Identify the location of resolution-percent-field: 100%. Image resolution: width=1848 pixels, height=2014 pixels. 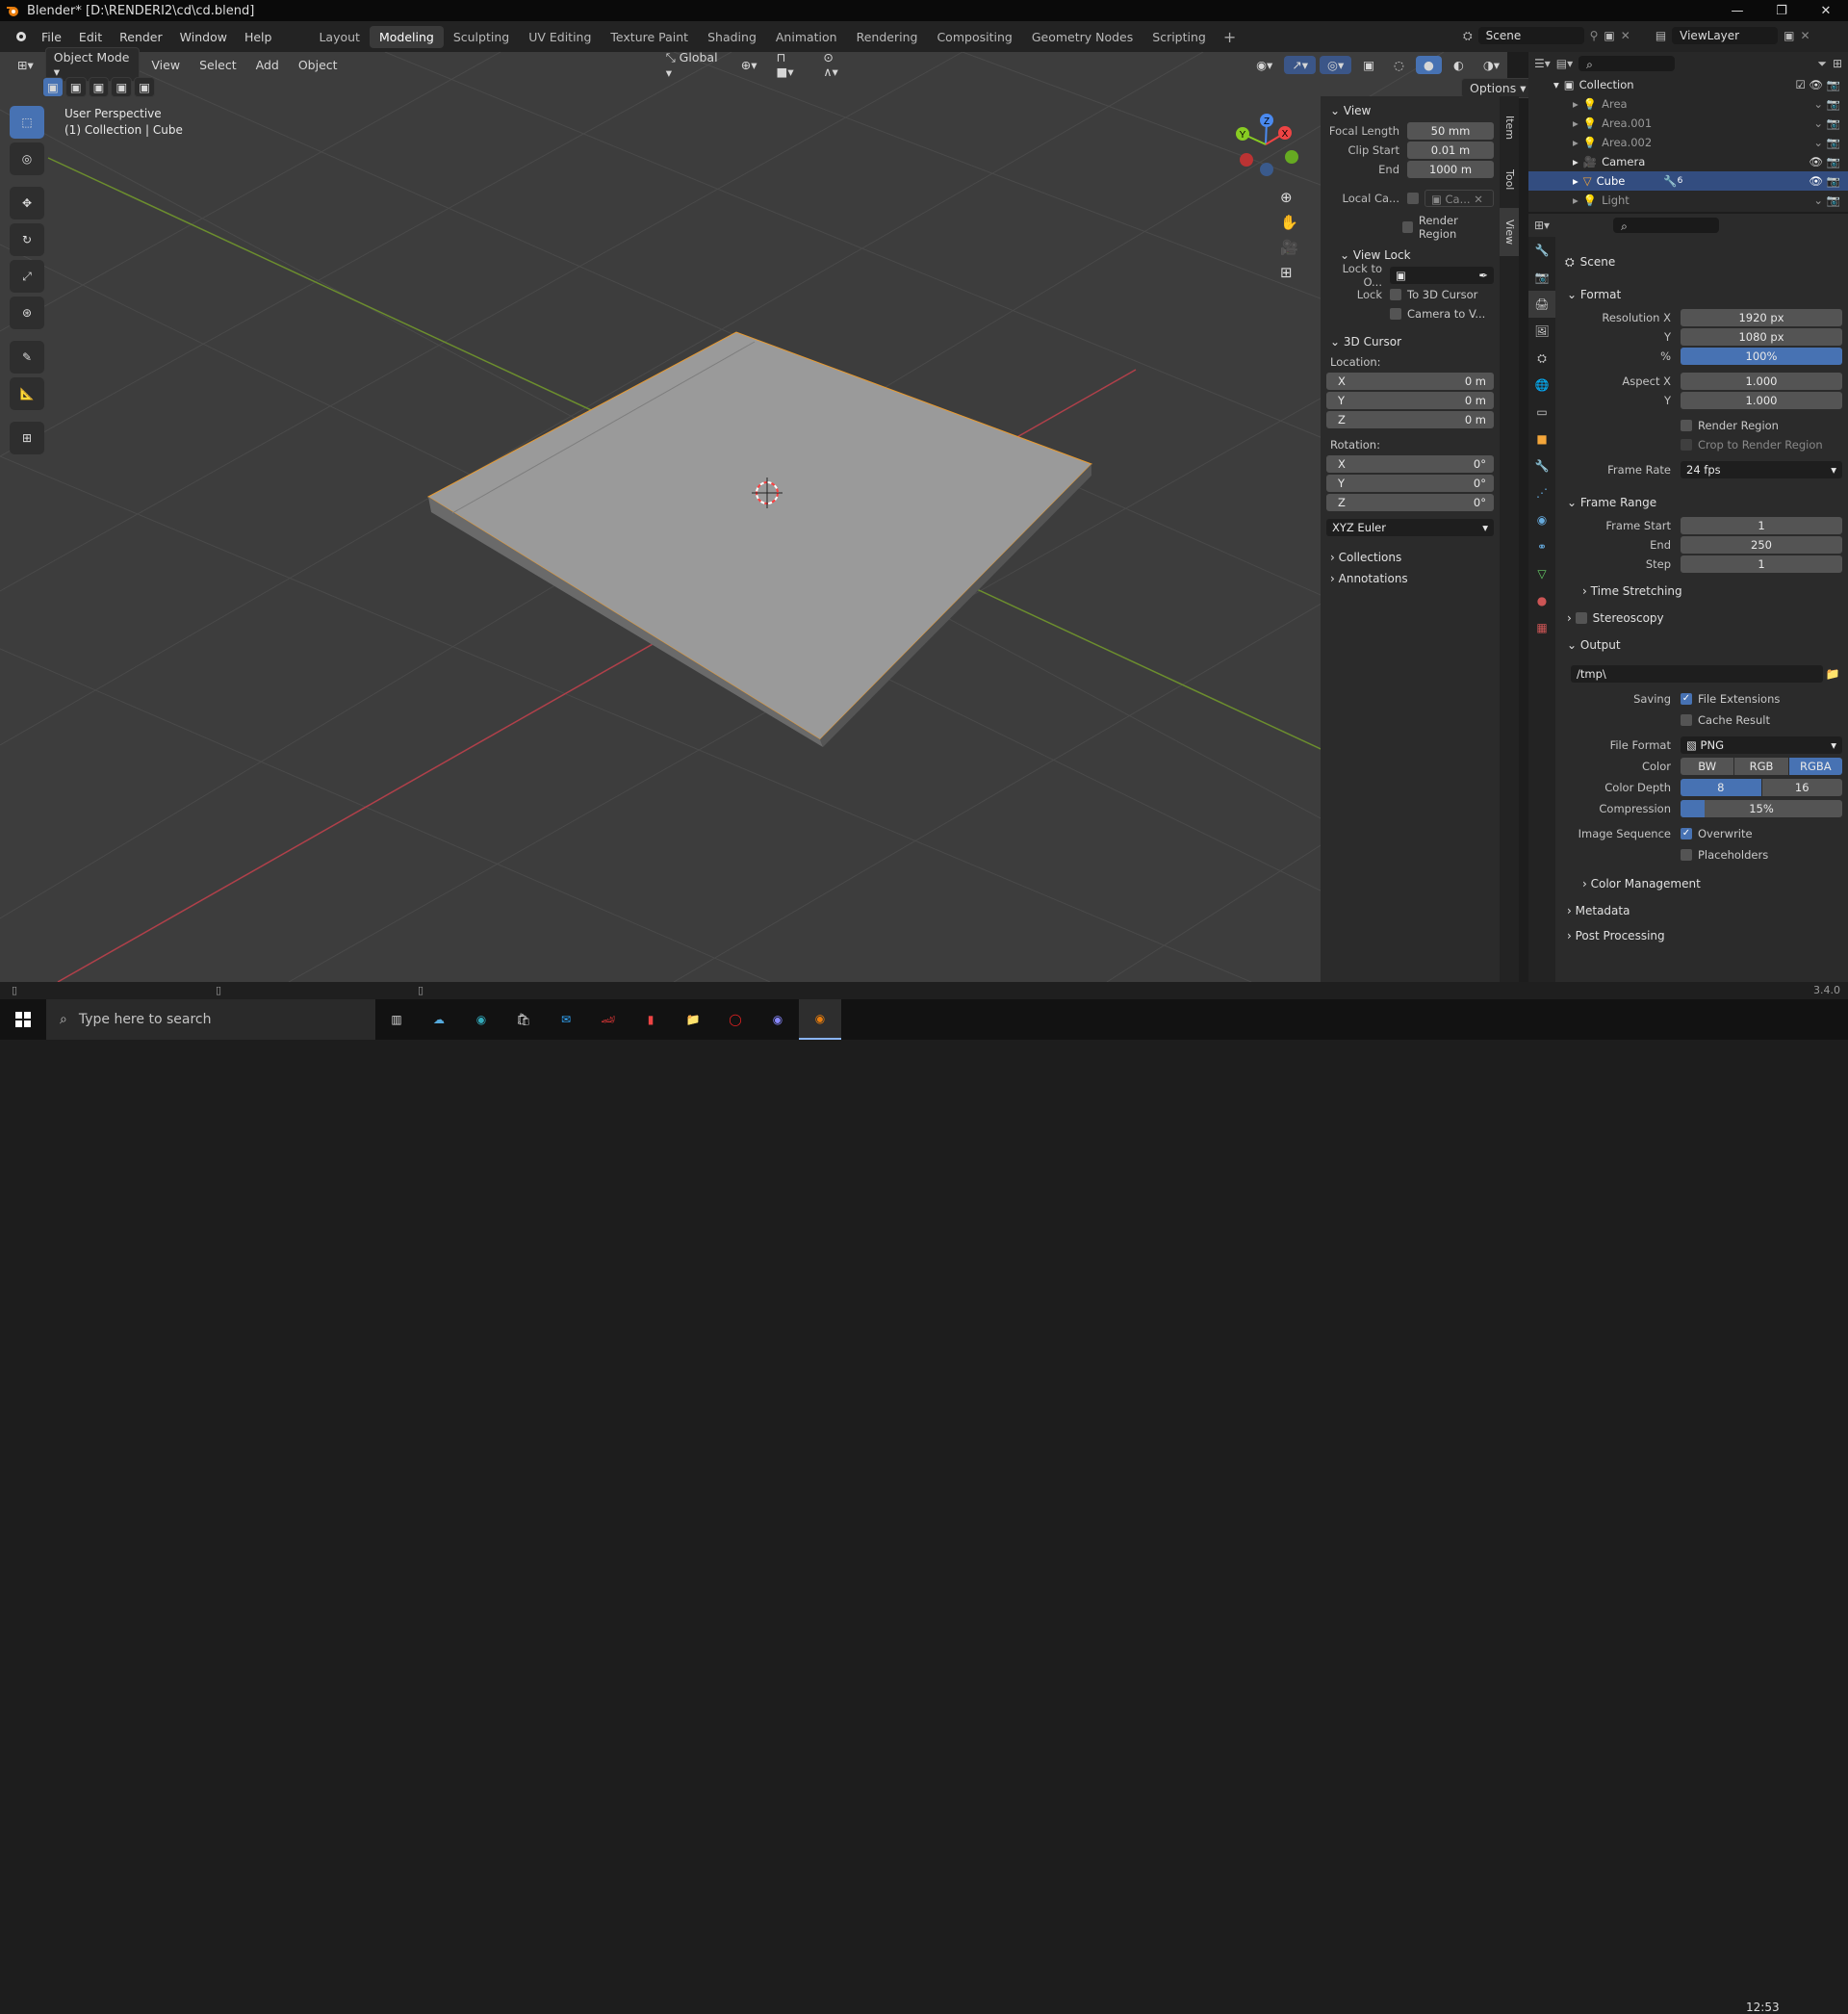
(1761, 356).